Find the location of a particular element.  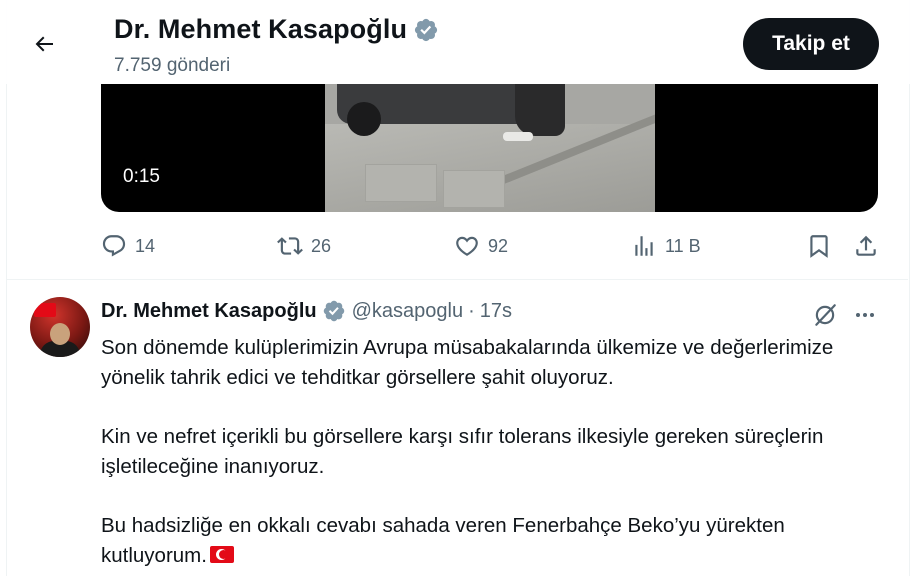

reply-count: 14 is located at coordinates (145, 245).